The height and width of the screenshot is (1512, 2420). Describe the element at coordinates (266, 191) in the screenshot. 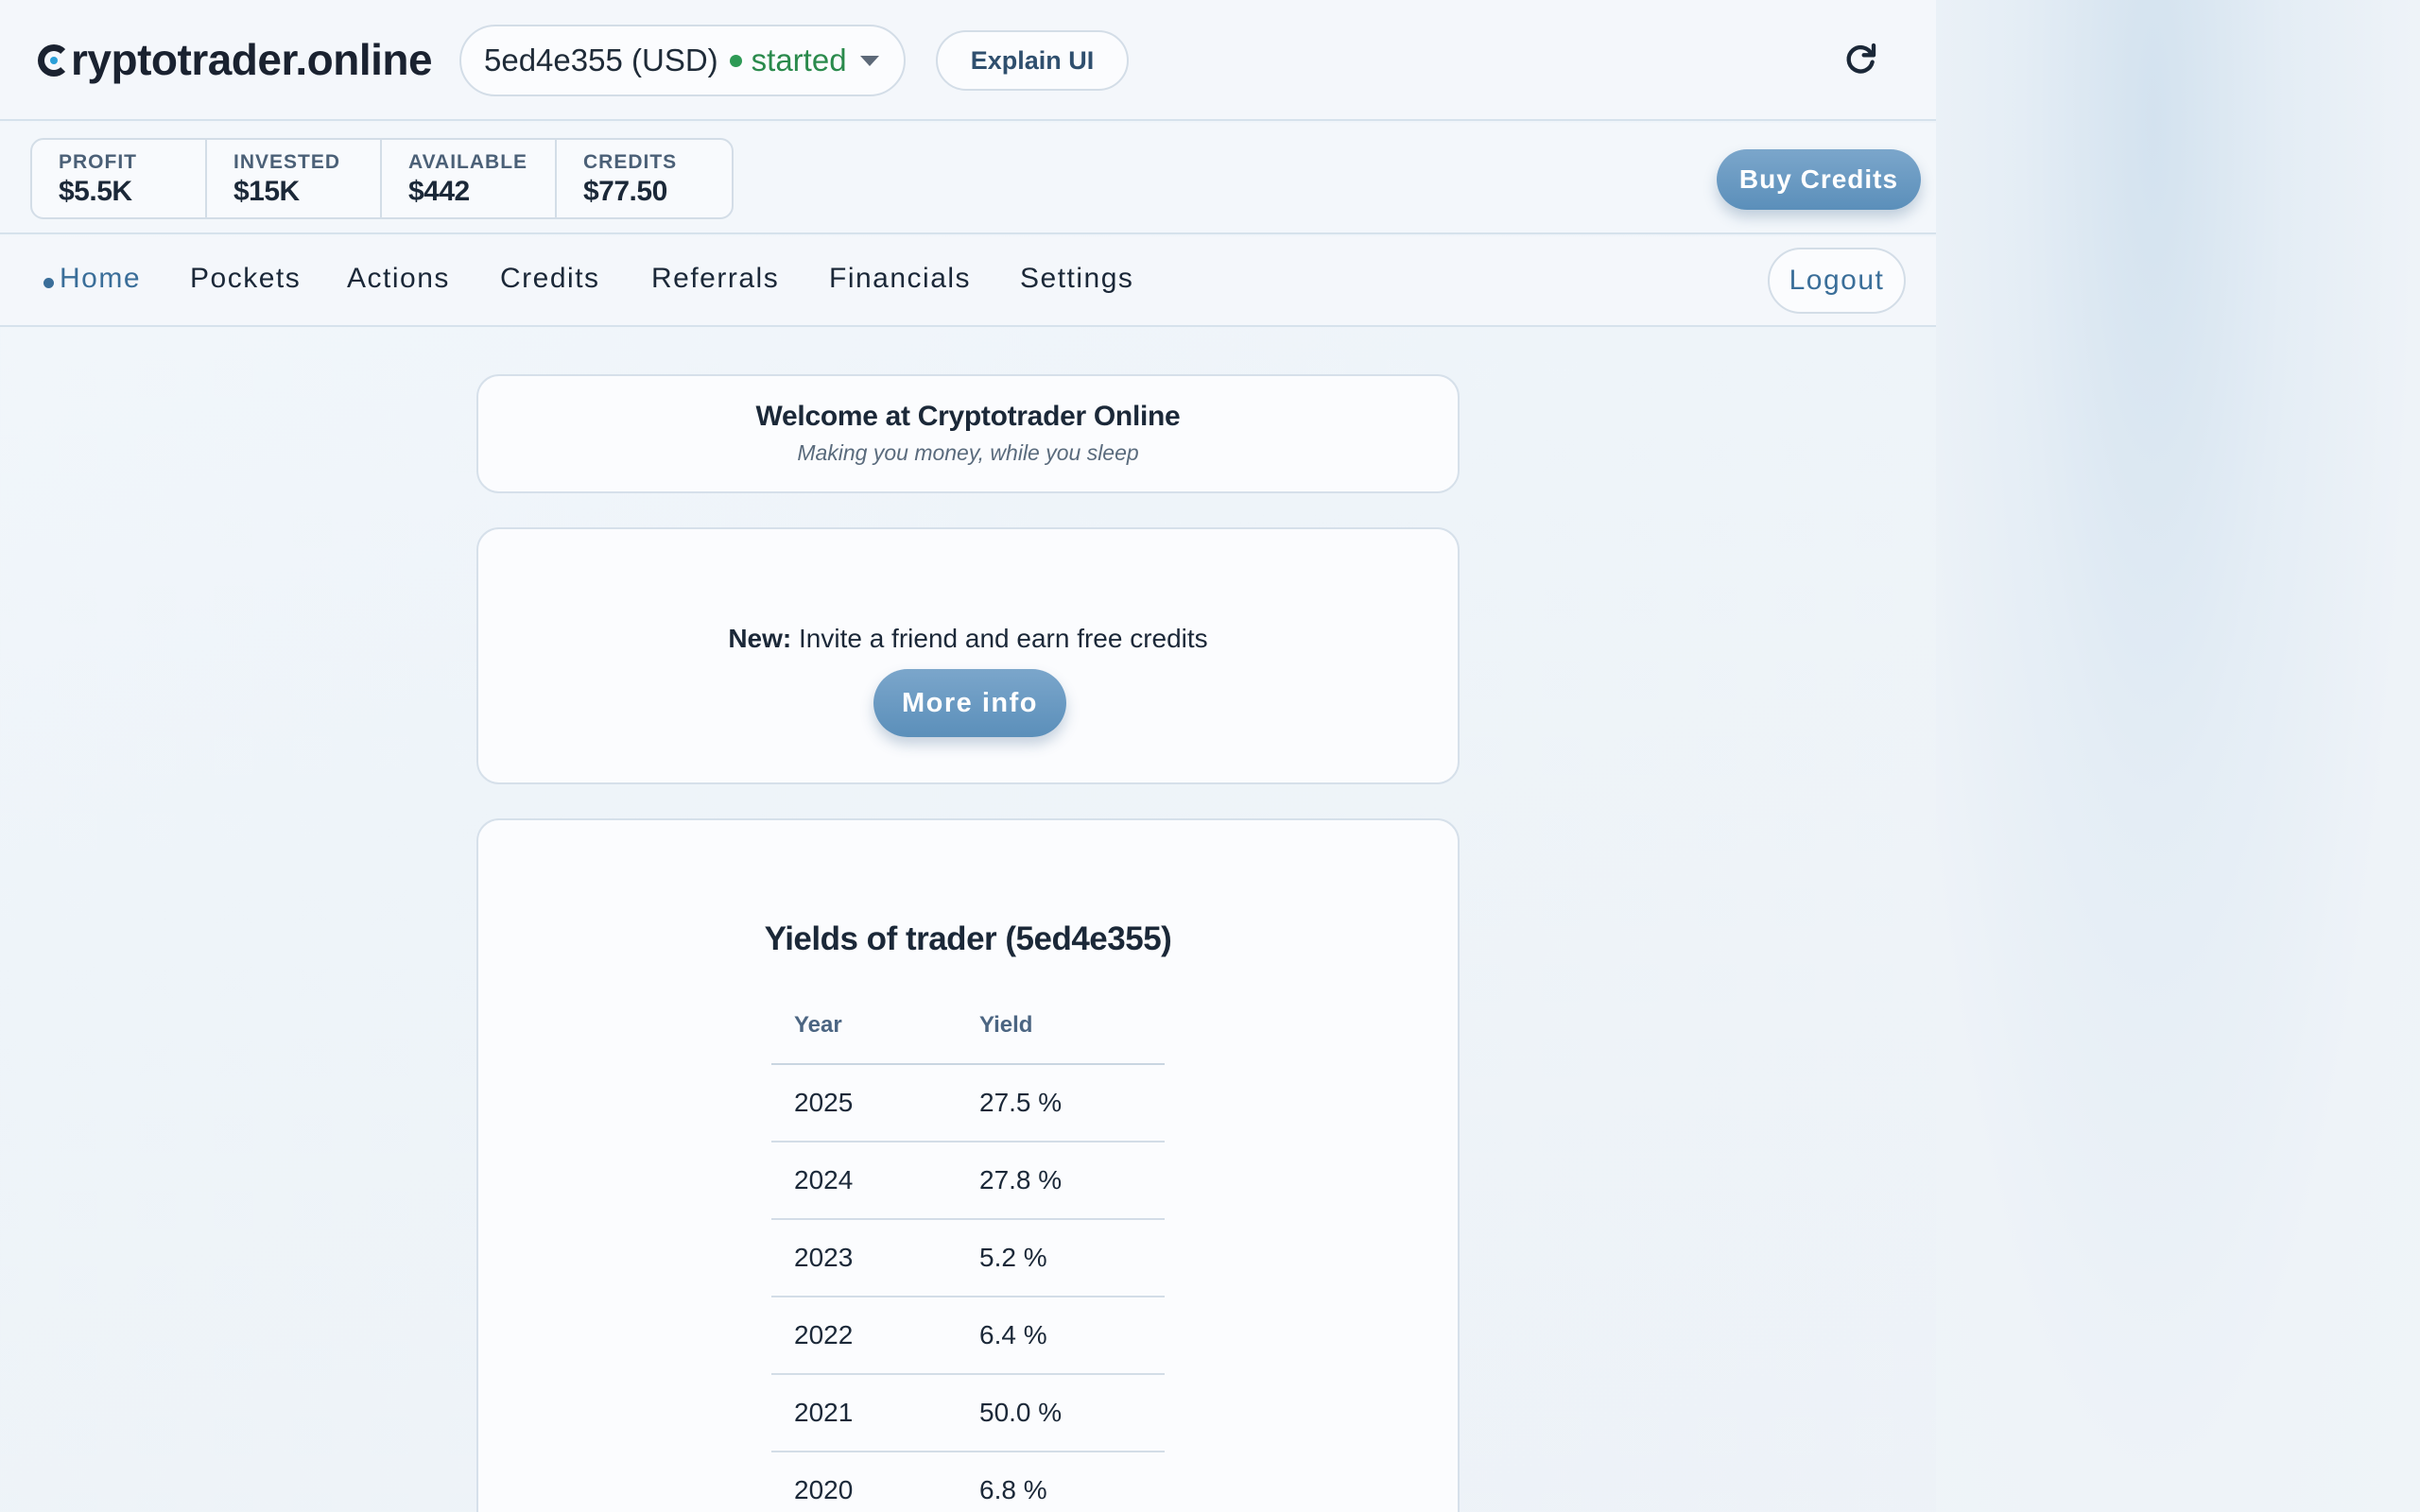

I see `stat-value: $15K` at that location.